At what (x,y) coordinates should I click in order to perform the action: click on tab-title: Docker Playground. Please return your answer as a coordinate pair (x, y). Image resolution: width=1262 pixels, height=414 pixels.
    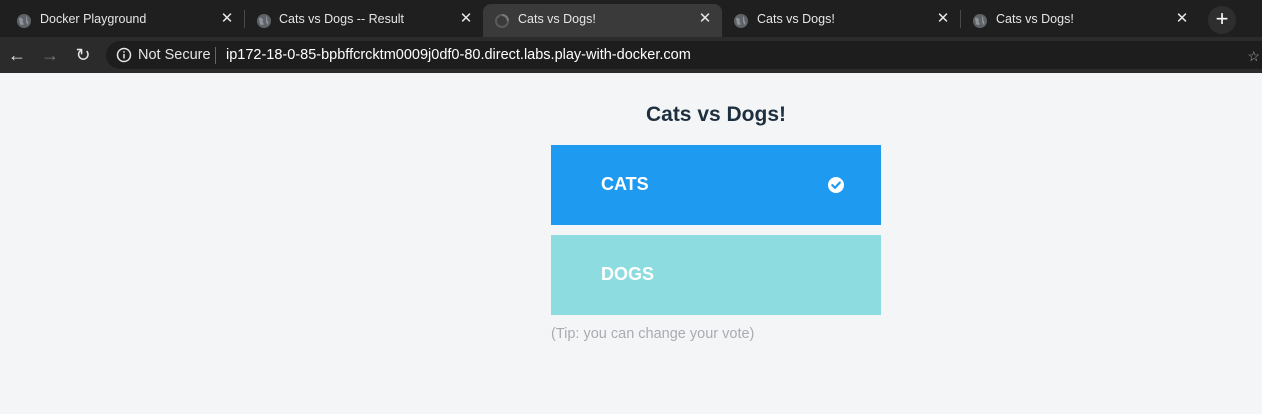
    Looking at the image, I should click on (93, 19).